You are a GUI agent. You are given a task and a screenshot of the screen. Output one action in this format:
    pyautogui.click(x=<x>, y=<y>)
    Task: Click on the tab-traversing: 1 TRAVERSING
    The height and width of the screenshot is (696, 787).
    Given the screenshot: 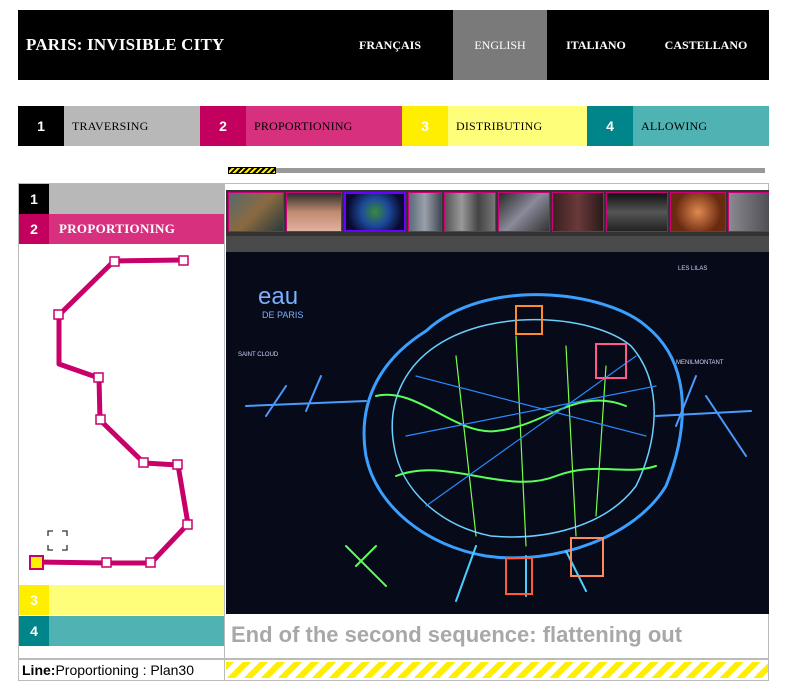 What is the action you would take?
    pyautogui.click(x=109, y=126)
    